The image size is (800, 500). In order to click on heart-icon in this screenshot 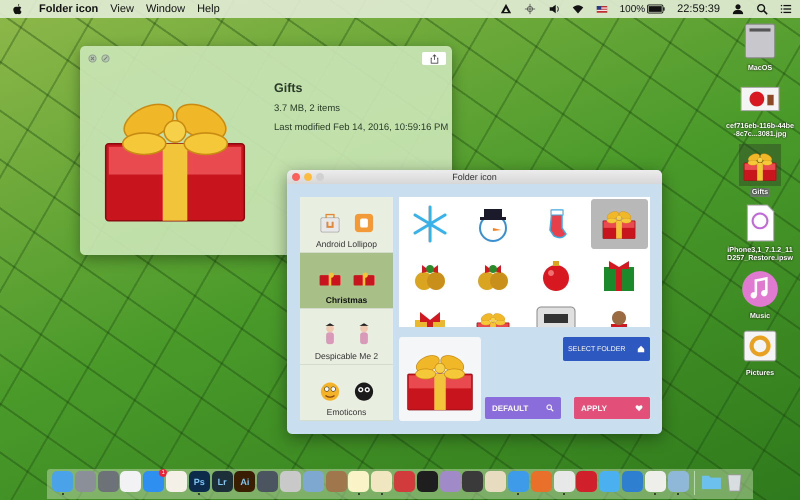, I will do `click(639, 408)`.